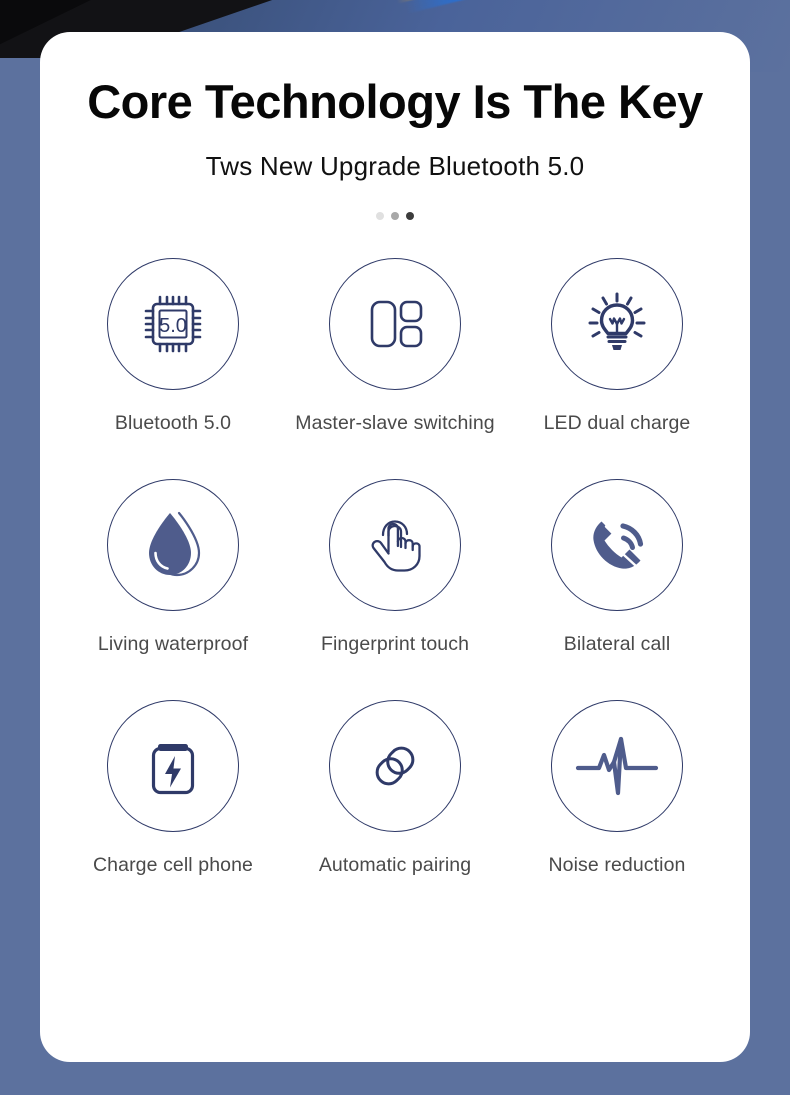 The width and height of the screenshot is (790, 1095). I want to click on feature-item-charge: Charge cell phone, so click(173, 788).